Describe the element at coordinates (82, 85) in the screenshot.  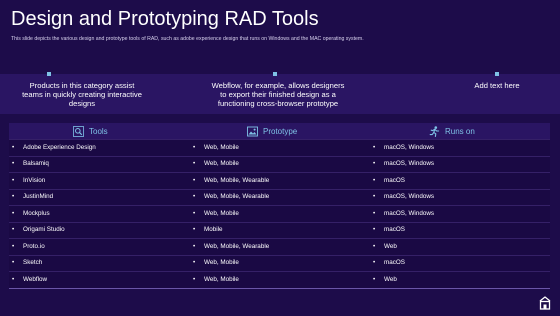
I see `callout-line: Products in this category assist` at that location.